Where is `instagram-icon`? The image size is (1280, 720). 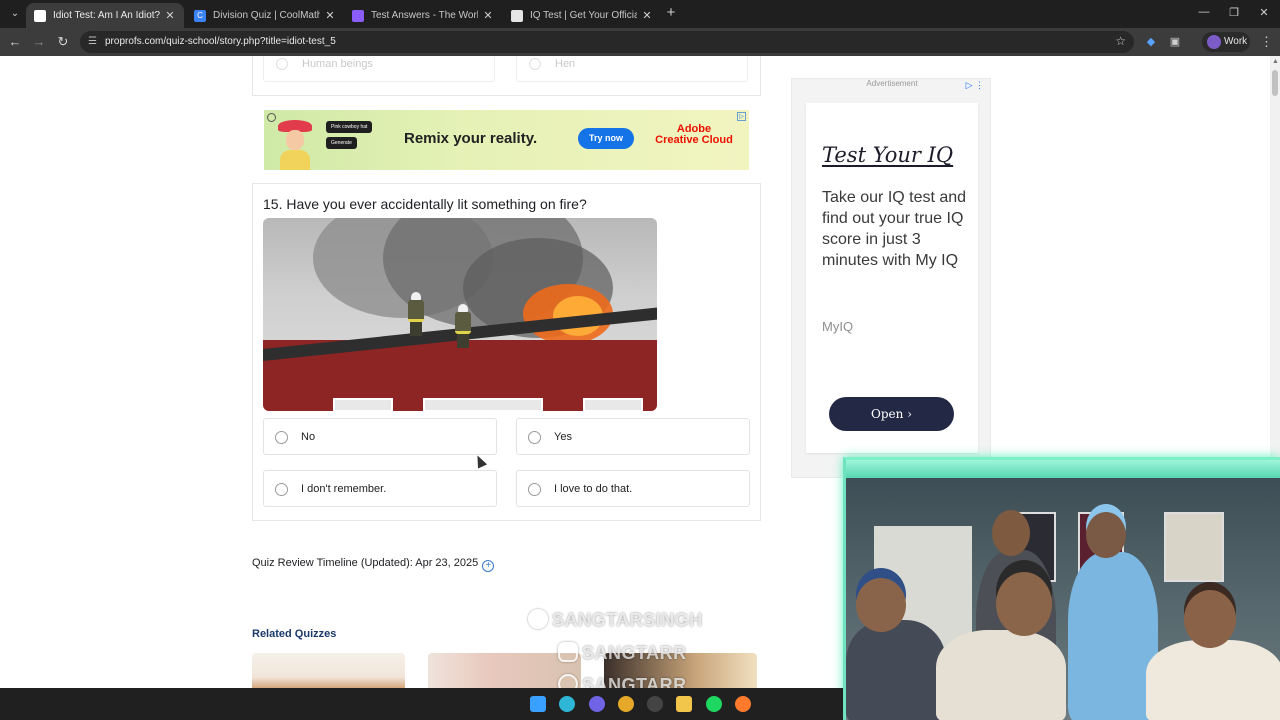
instagram-icon is located at coordinates (568, 652).